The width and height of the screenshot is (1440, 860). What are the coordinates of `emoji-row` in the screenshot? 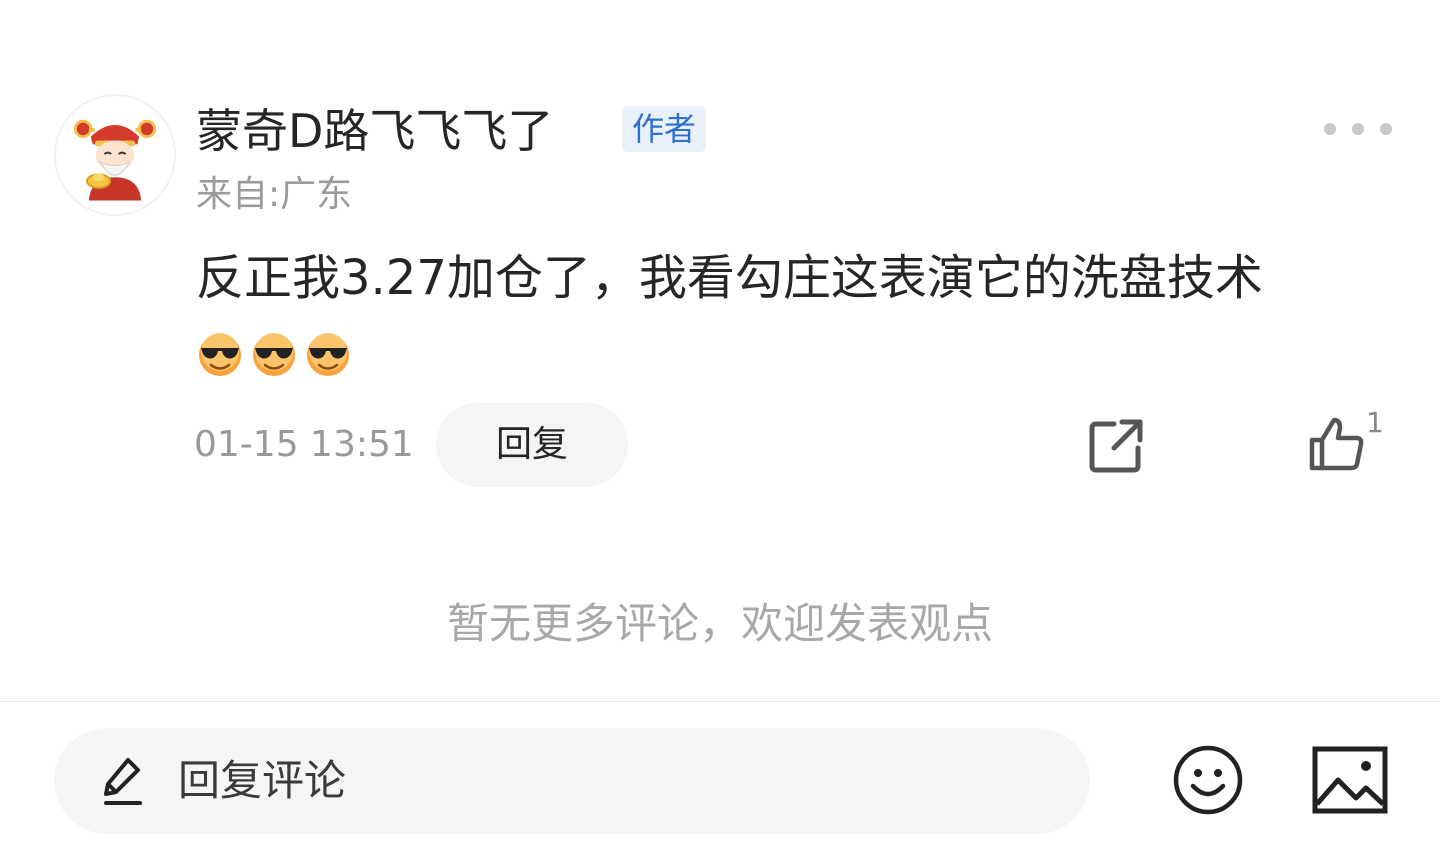 It's located at (274, 354).